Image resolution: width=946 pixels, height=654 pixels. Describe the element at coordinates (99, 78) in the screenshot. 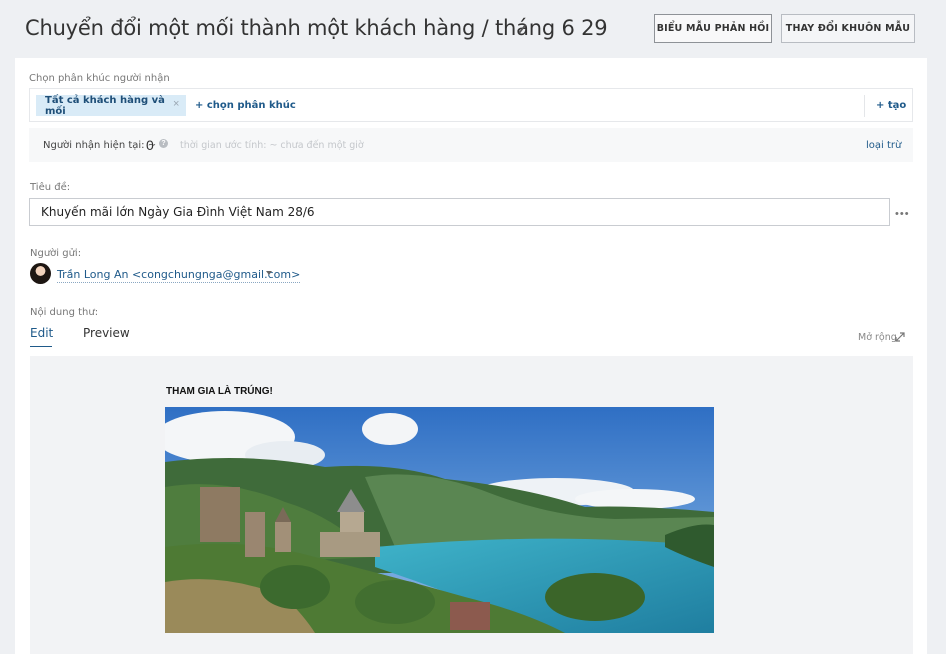

I see `segment-label: Chọn phân khúc người nhận` at that location.